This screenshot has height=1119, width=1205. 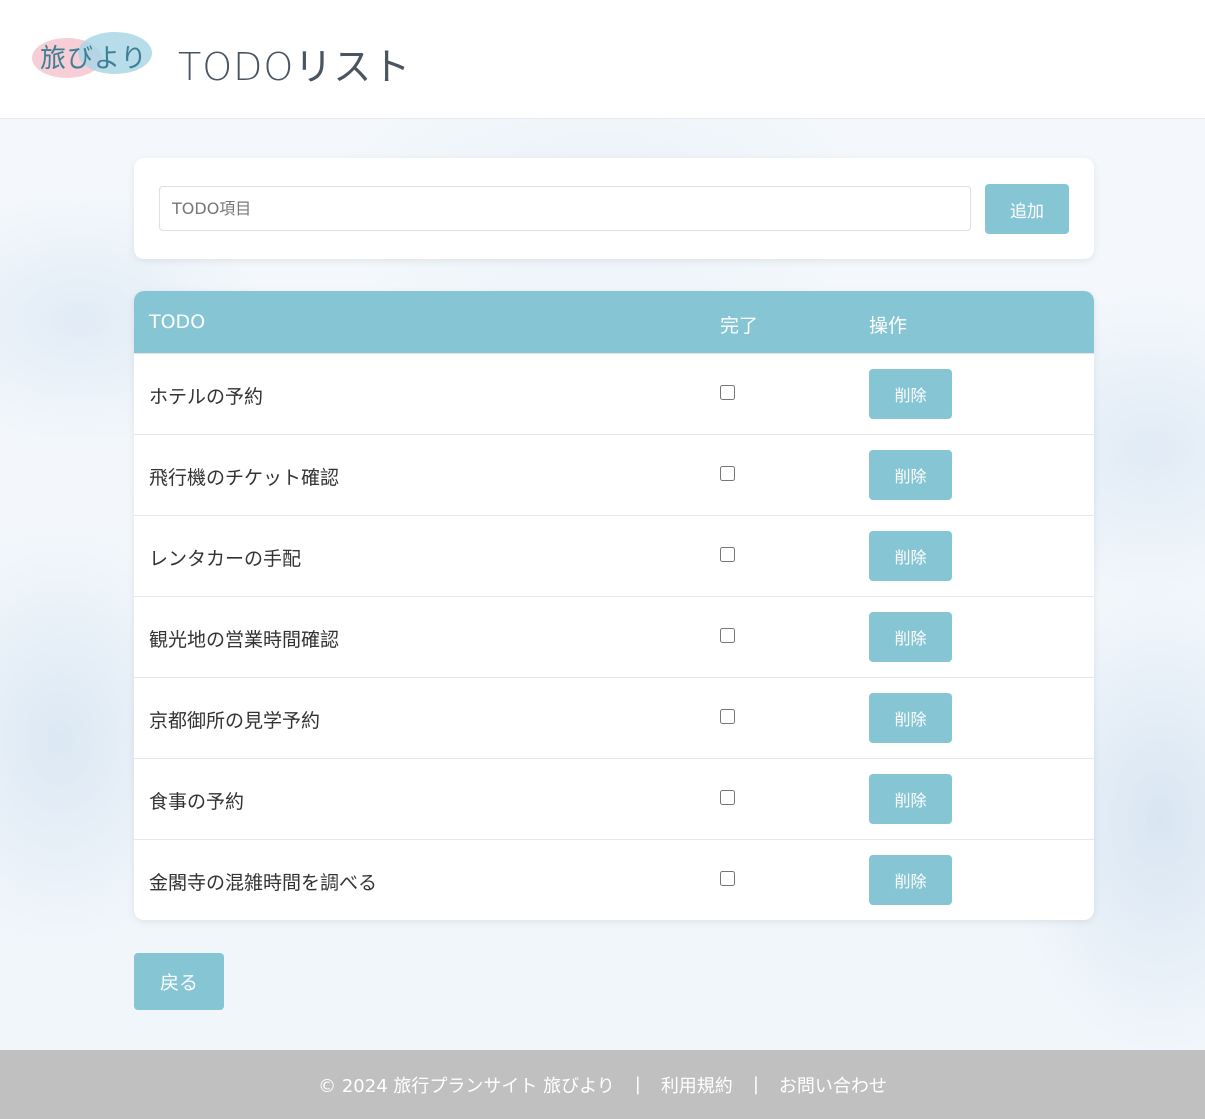 What do you see at coordinates (614, 322) in the screenshot?
I see `table-header: TODO 完了 操作` at bounding box center [614, 322].